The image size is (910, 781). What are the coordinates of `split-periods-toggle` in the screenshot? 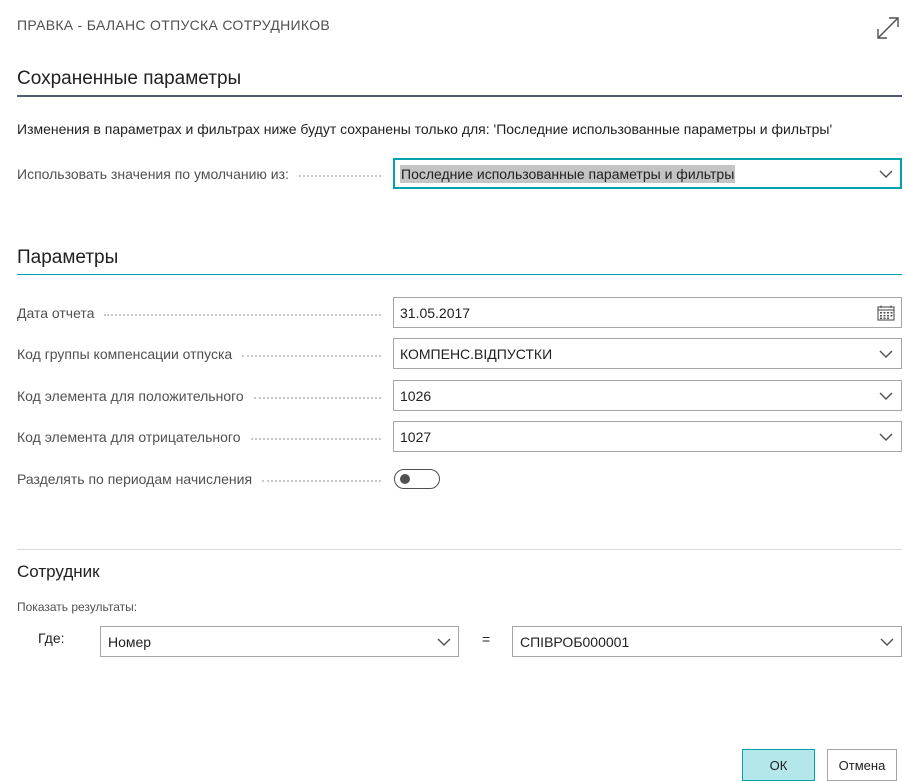 It's located at (417, 479).